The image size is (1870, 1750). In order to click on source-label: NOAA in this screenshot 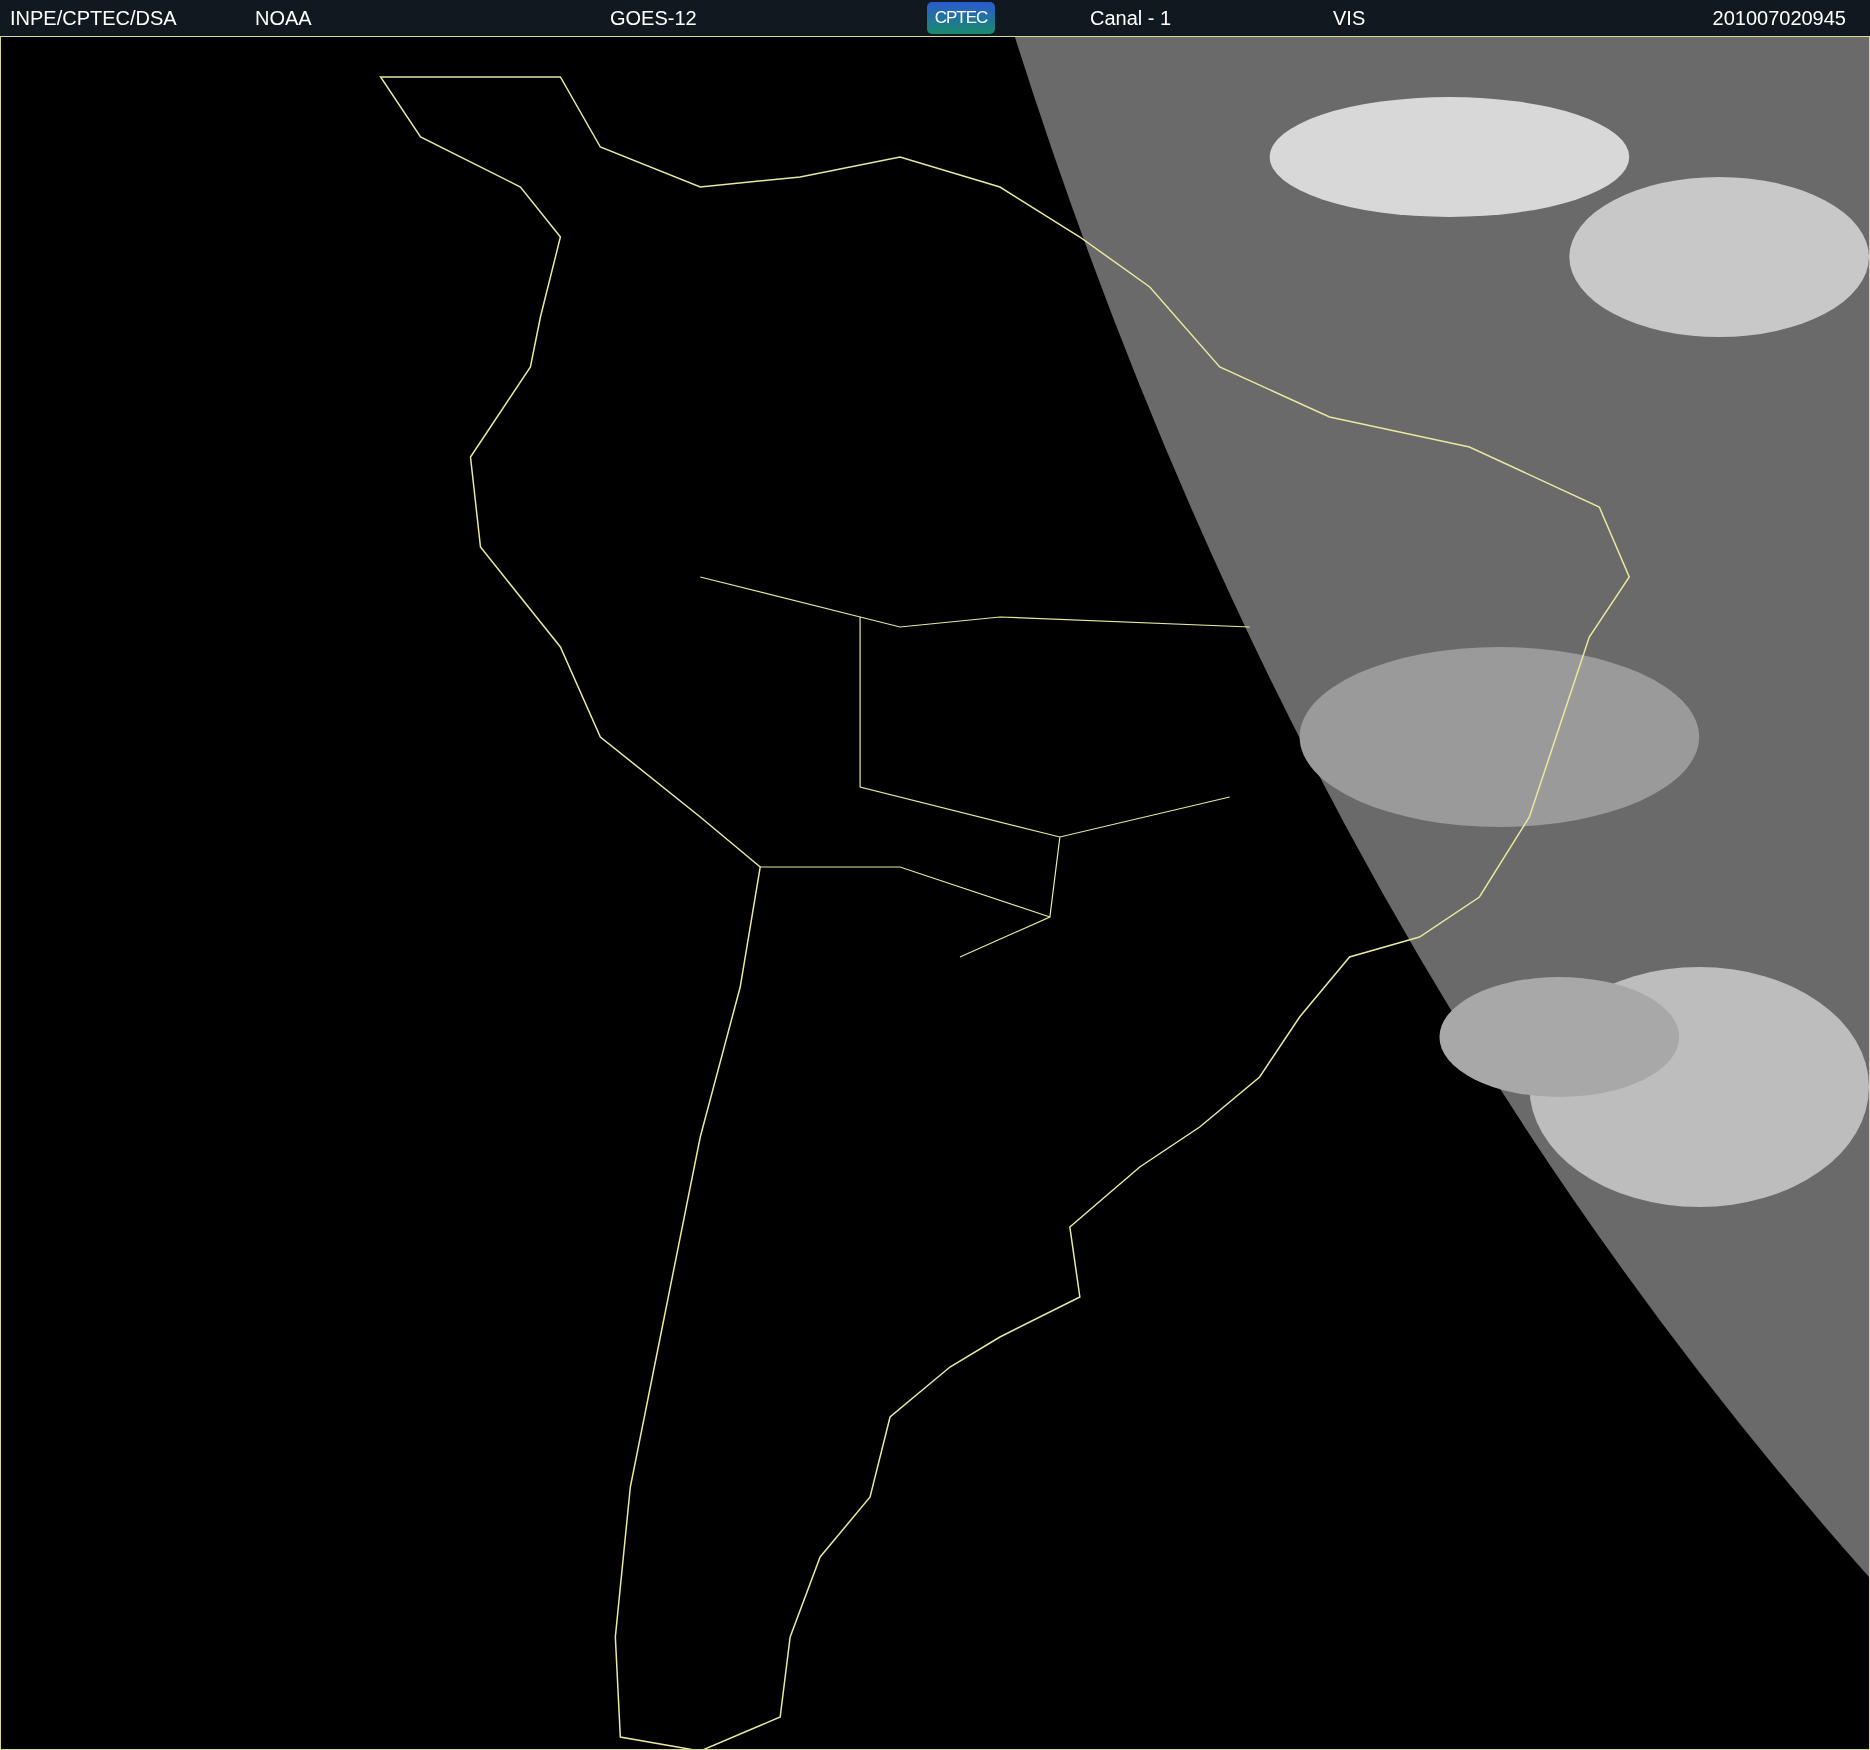, I will do `click(284, 18)`.